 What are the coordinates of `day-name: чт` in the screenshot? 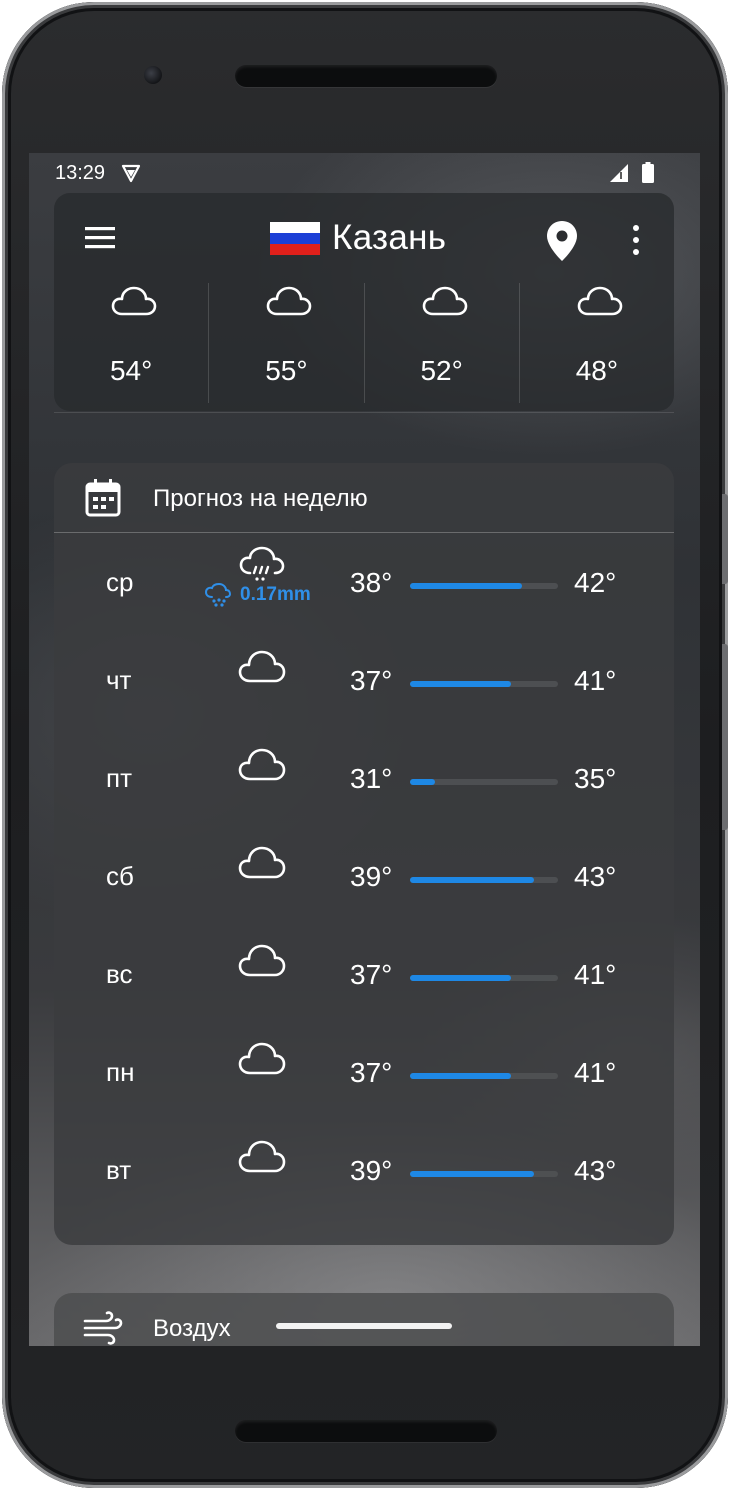 It's located at (119, 680).